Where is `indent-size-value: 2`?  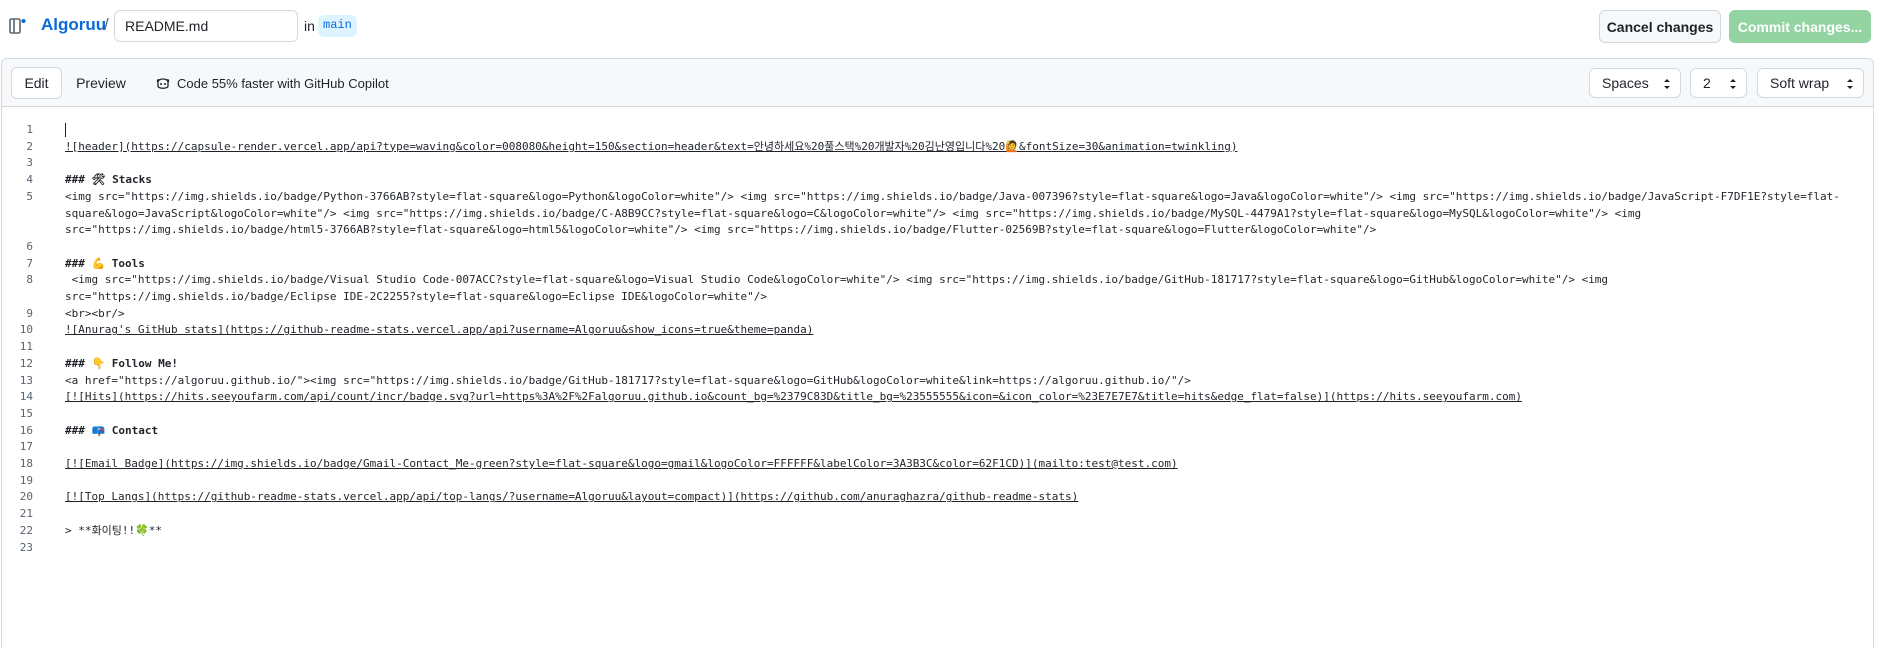
indent-size-value: 2 is located at coordinates (1707, 83).